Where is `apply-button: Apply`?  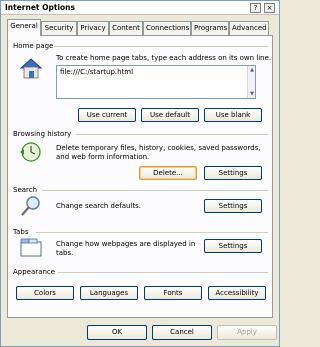
apply-button: Apply is located at coordinates (247, 332).